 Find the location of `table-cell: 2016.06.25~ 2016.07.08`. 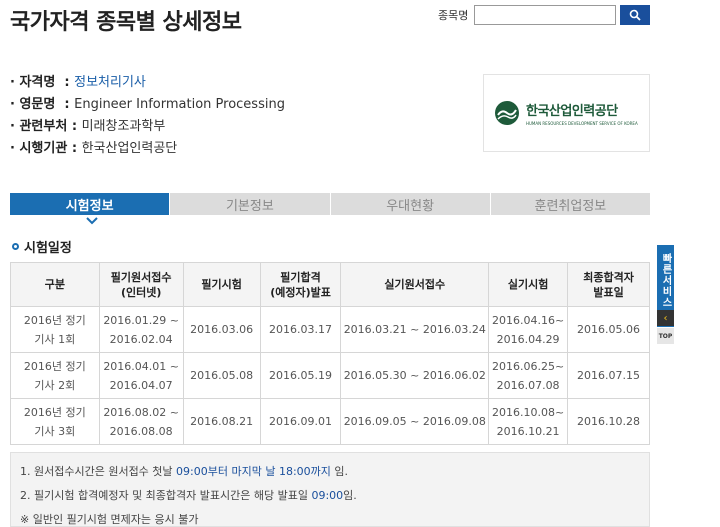

table-cell: 2016.06.25~ 2016.07.08 is located at coordinates (528, 375).